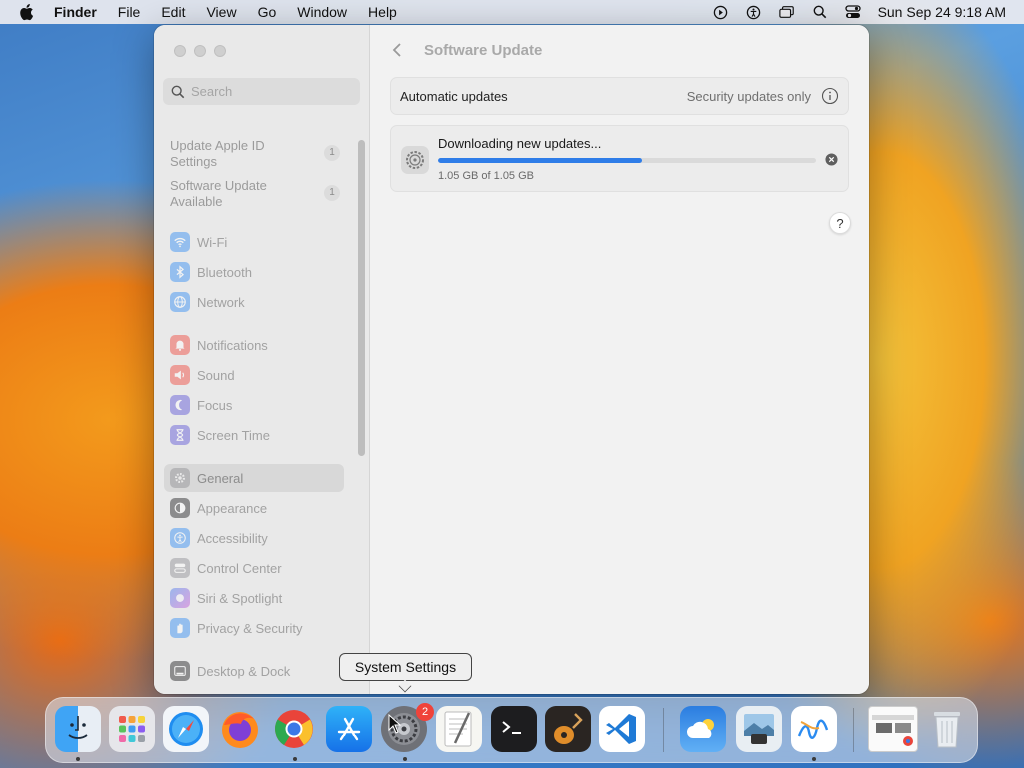 The height and width of the screenshot is (768, 1024). I want to click on chevron-left-icon, so click(397, 50).